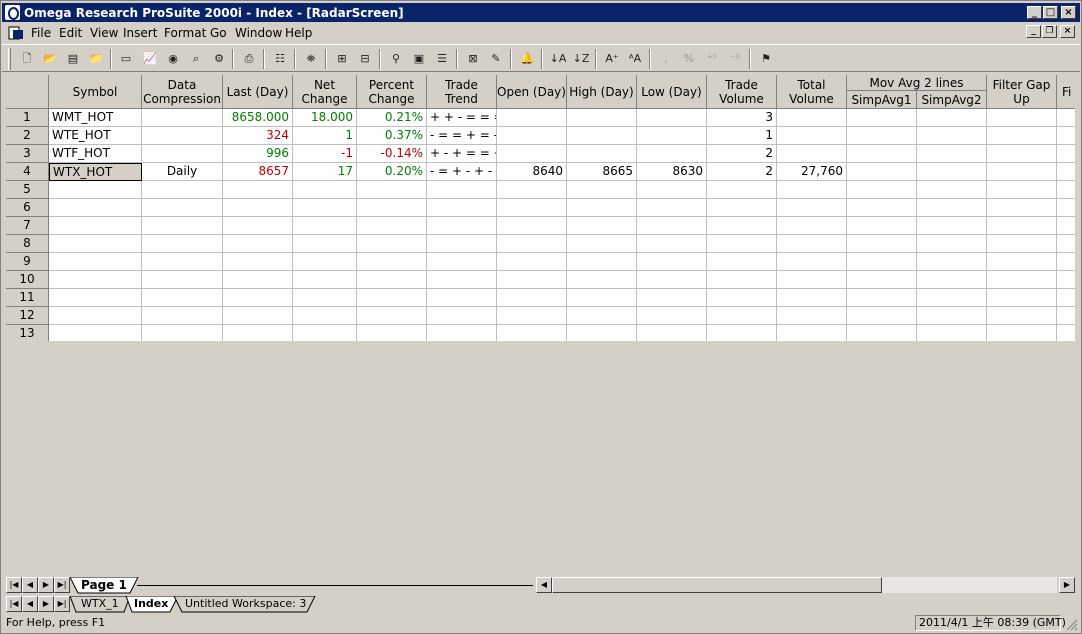  Describe the element at coordinates (532, 92) in the screenshot. I see `header-open-day: Open (Day)` at that location.